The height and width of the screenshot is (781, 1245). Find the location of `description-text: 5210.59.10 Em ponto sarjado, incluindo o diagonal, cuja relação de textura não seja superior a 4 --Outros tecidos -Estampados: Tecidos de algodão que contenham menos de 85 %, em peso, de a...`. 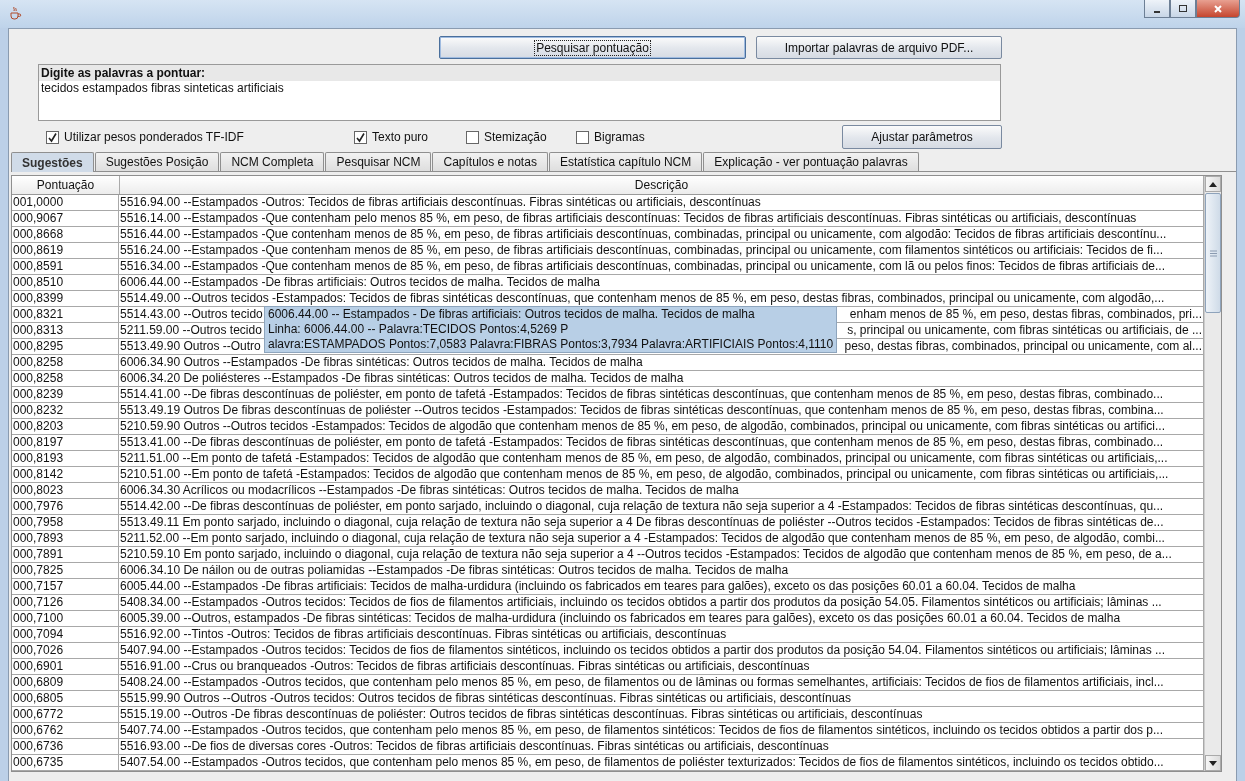

description-text: 5210.59.10 Em ponto sarjado, incluindo o diagonal, cuja relação de textura não seja superior a 4 --Outros tecidos -Estampados: Tecidos de algodão que contenham menos de 85 %, em peso, de a... is located at coordinates (646, 554).